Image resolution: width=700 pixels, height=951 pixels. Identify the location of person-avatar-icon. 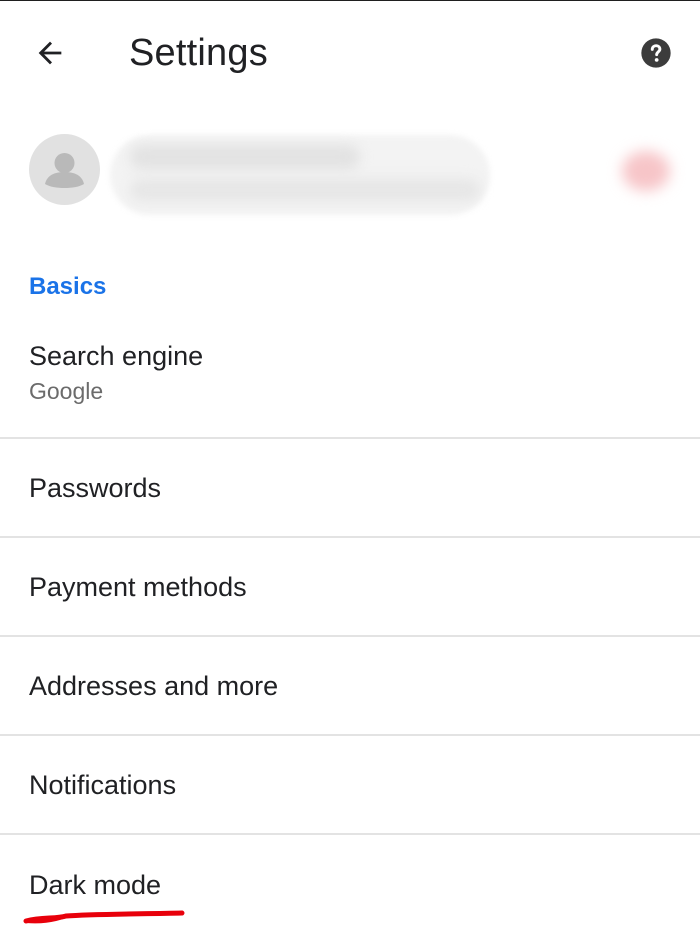
(64, 169).